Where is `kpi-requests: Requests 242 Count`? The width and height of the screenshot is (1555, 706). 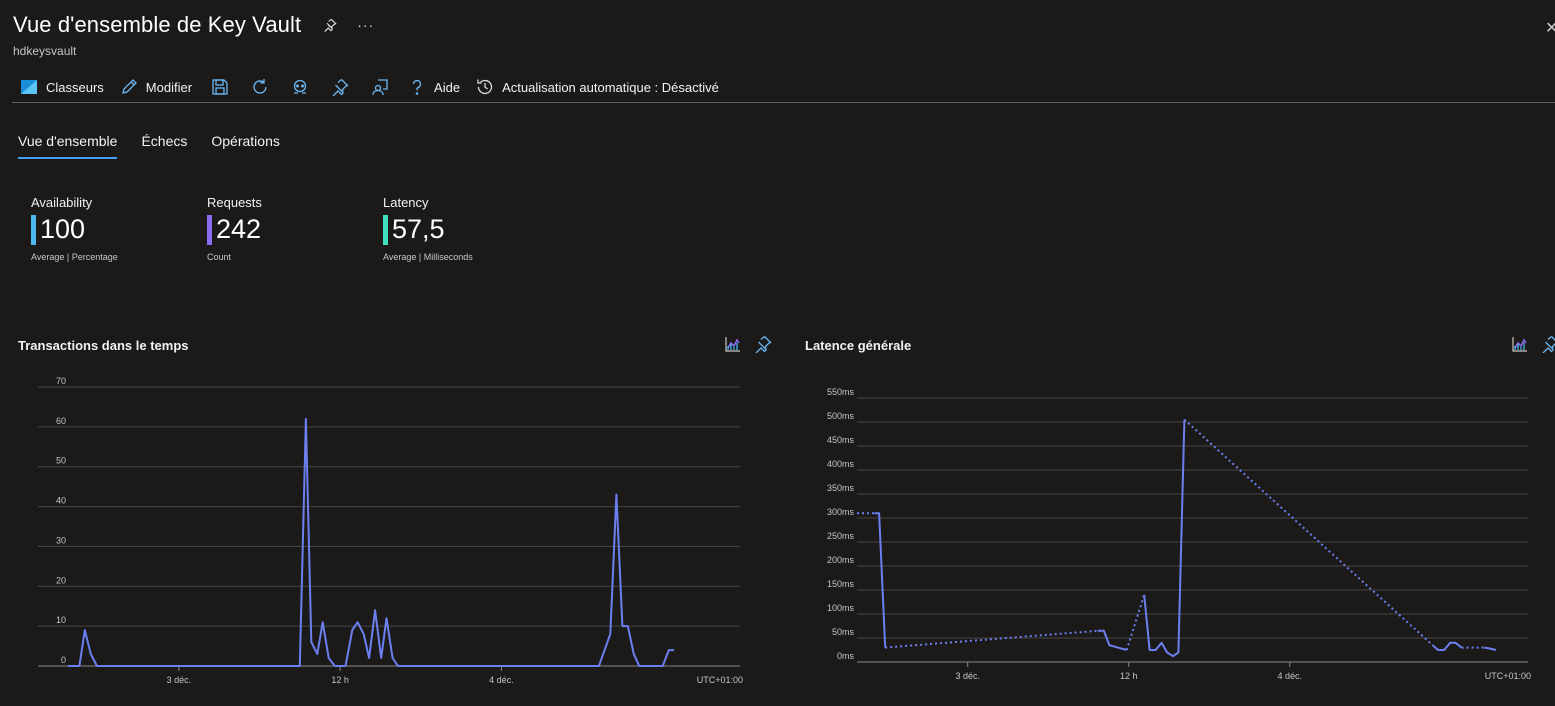
kpi-requests: Requests 242 Count is located at coordinates (295, 228).